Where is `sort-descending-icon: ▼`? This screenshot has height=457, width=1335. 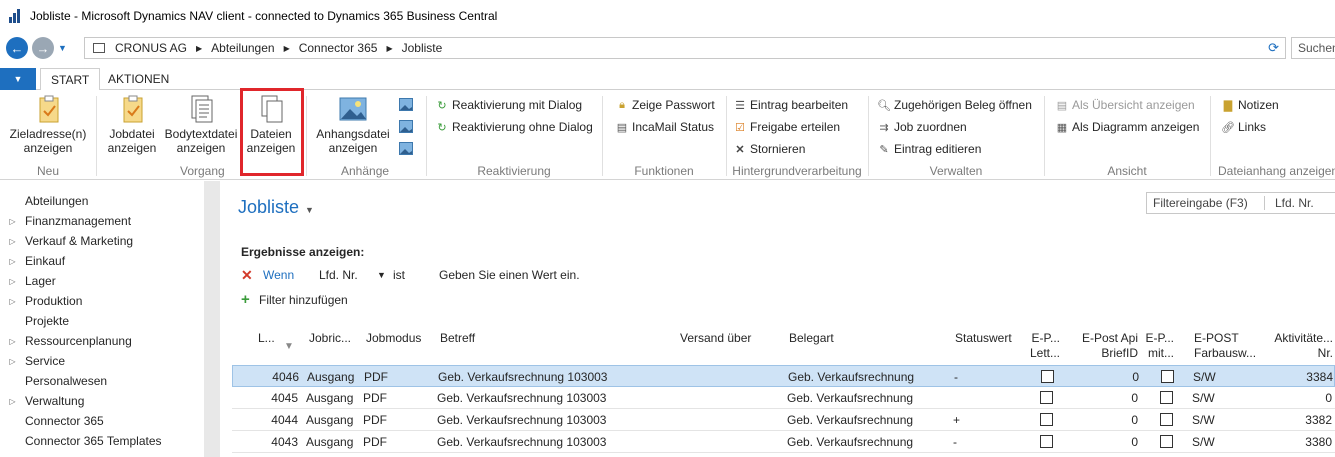 sort-descending-icon: ▼ is located at coordinates (289, 346).